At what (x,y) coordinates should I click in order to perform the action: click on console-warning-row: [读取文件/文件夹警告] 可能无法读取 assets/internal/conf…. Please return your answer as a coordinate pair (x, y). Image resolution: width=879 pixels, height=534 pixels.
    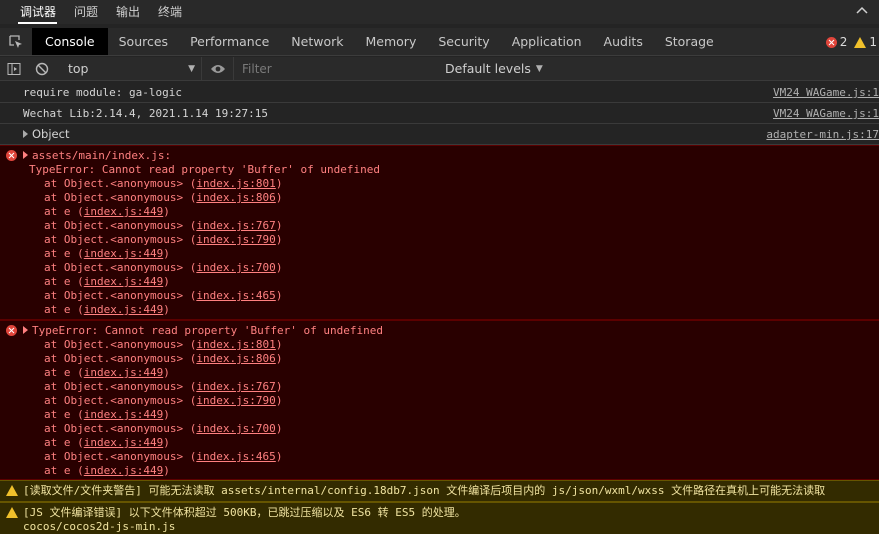
    Looking at the image, I should click on (439, 491).